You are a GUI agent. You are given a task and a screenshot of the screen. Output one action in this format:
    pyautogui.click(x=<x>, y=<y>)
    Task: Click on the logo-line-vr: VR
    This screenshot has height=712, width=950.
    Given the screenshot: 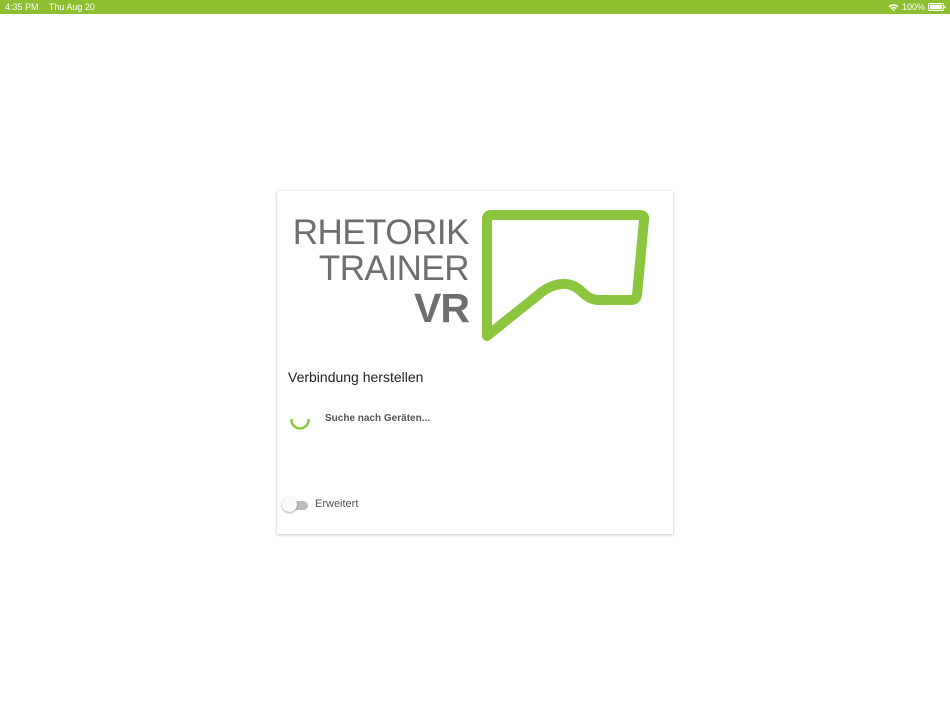 What is the action you would take?
    pyautogui.click(x=442, y=308)
    